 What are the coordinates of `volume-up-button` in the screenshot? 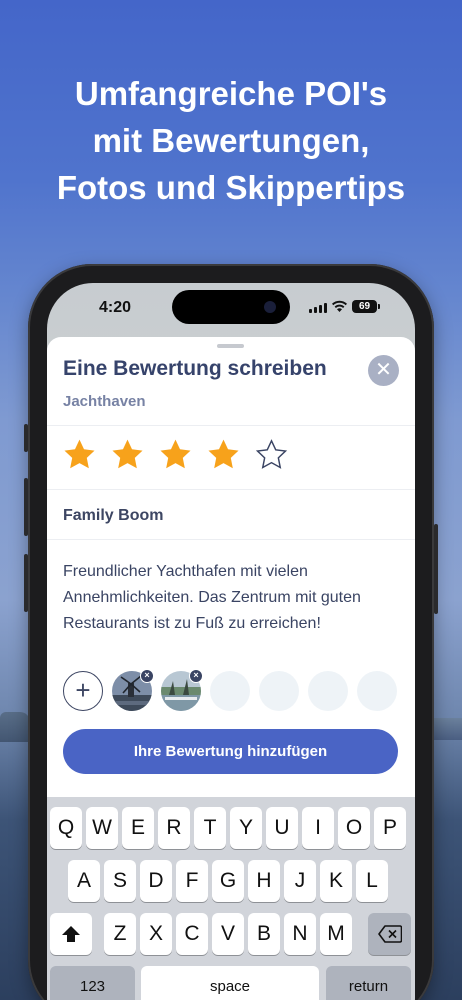 It's located at (26, 507).